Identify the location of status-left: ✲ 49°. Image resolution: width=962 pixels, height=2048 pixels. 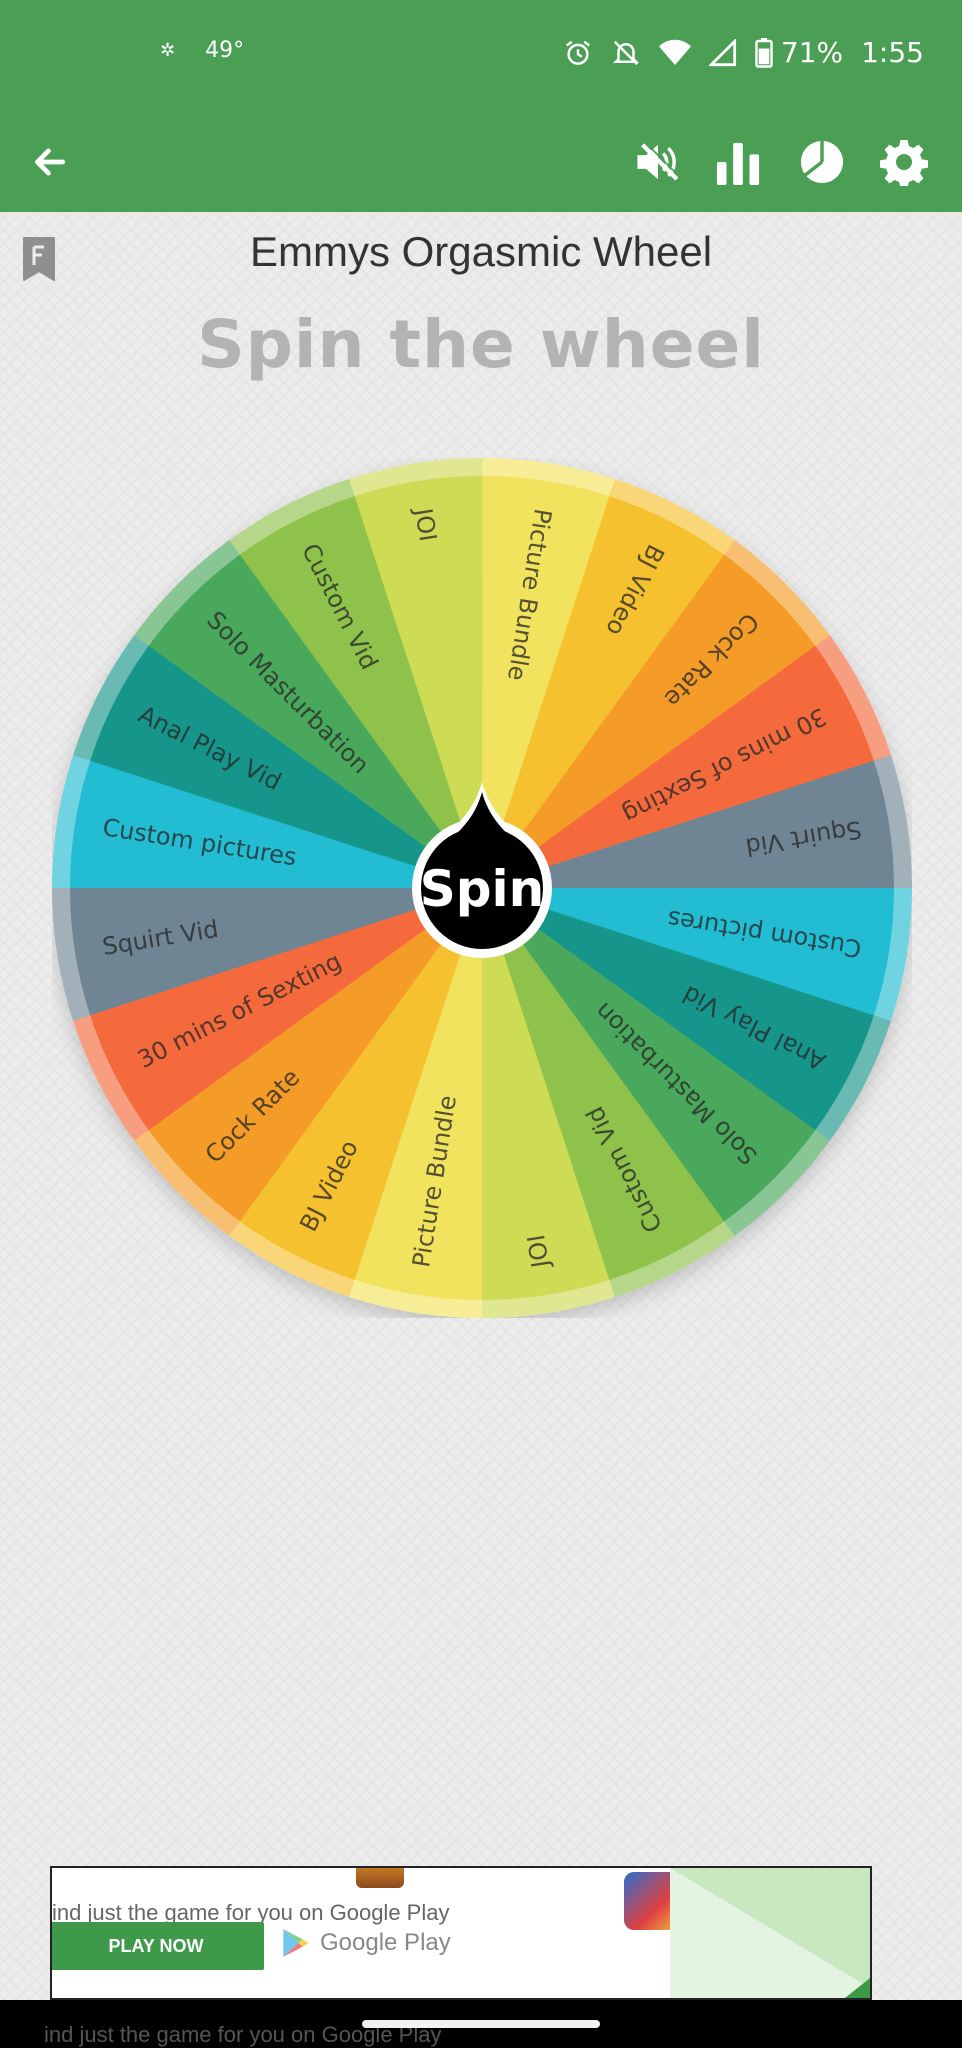
(202, 50).